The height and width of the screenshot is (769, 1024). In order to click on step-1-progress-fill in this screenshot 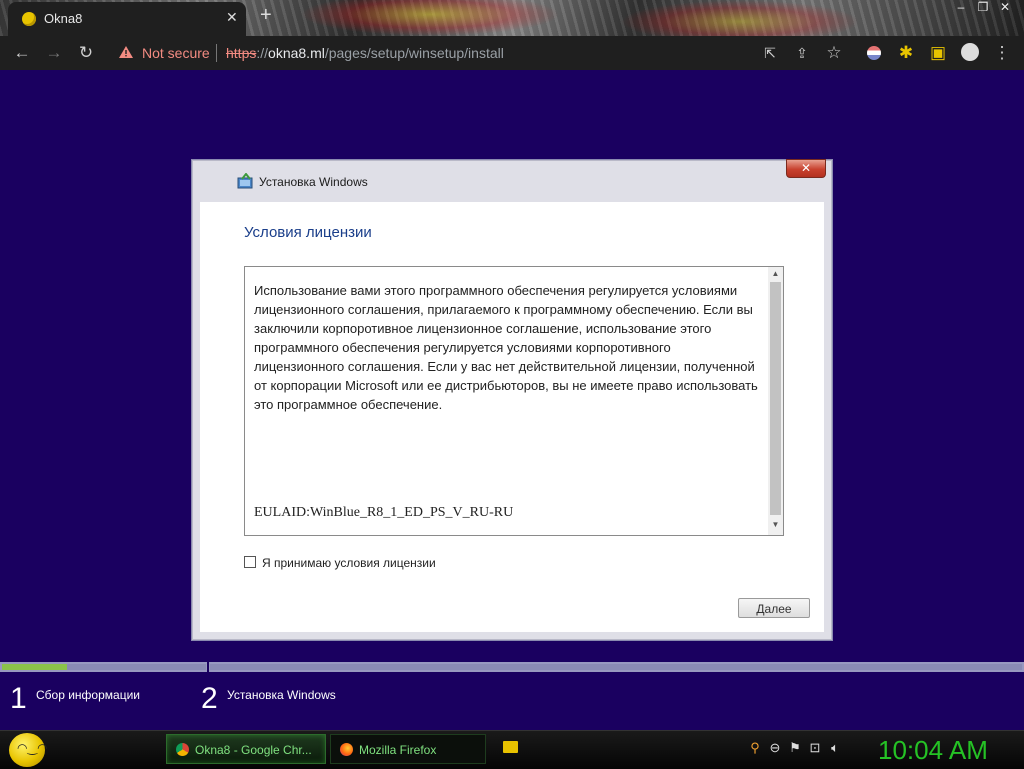, I will do `click(34, 667)`.